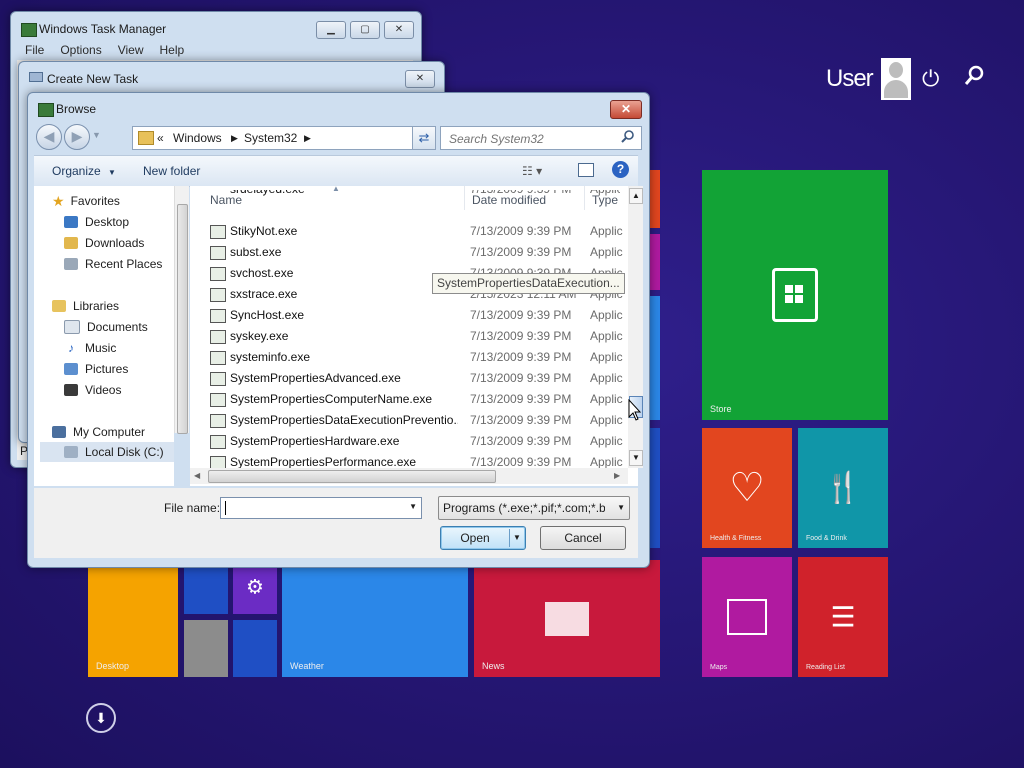  Describe the element at coordinates (352, 476) in the screenshot. I see `scroll-thumb` at that location.